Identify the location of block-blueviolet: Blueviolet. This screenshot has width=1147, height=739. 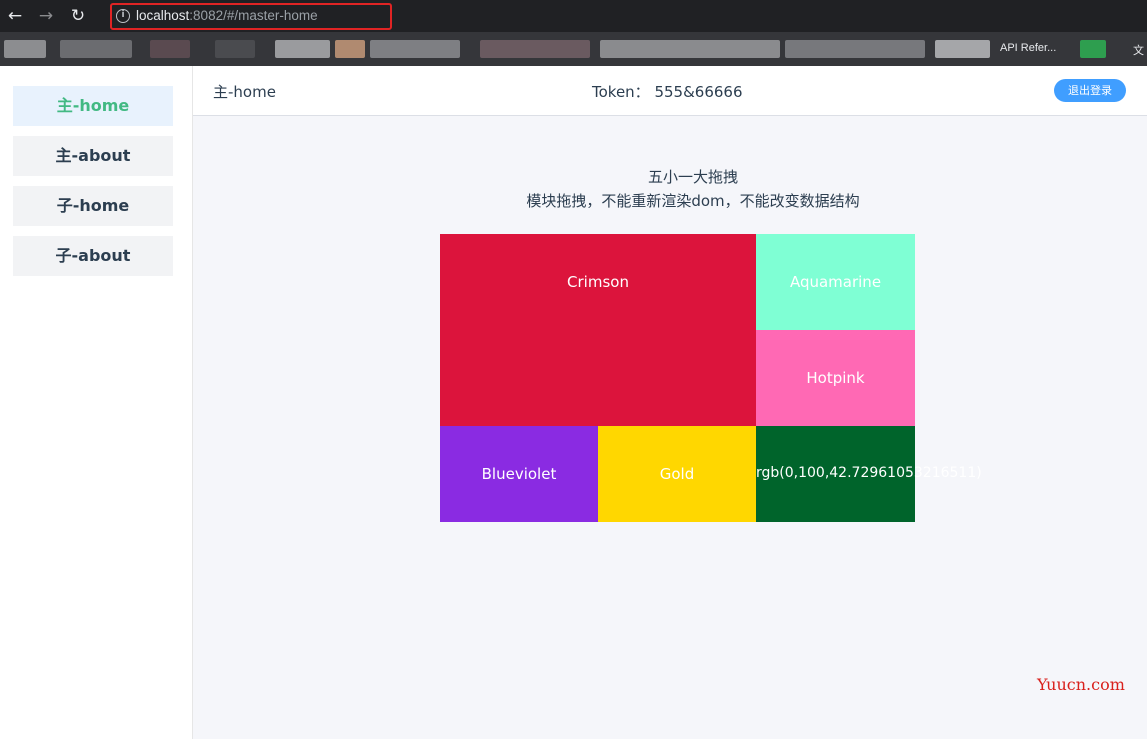
(519, 474).